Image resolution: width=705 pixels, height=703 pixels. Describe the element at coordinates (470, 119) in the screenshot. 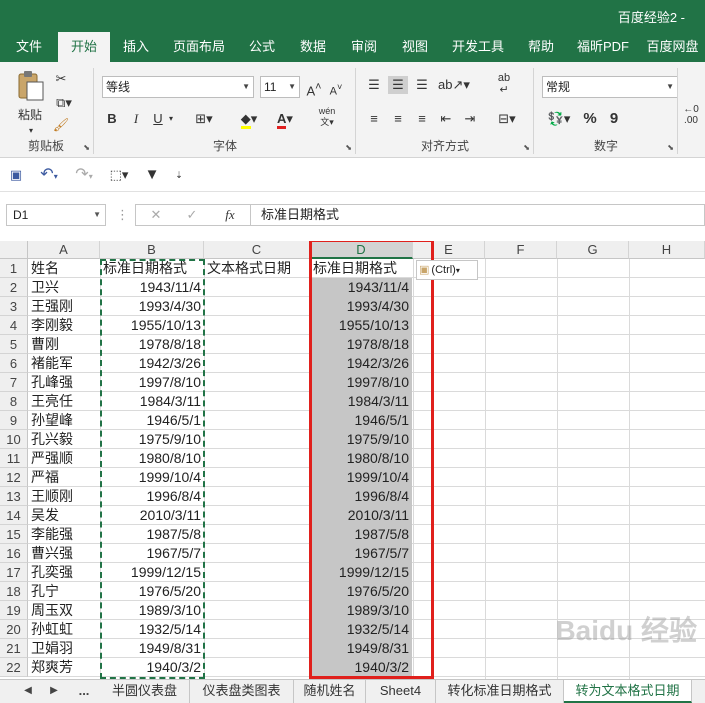

I see `increase-indent-icon: ⇥` at that location.